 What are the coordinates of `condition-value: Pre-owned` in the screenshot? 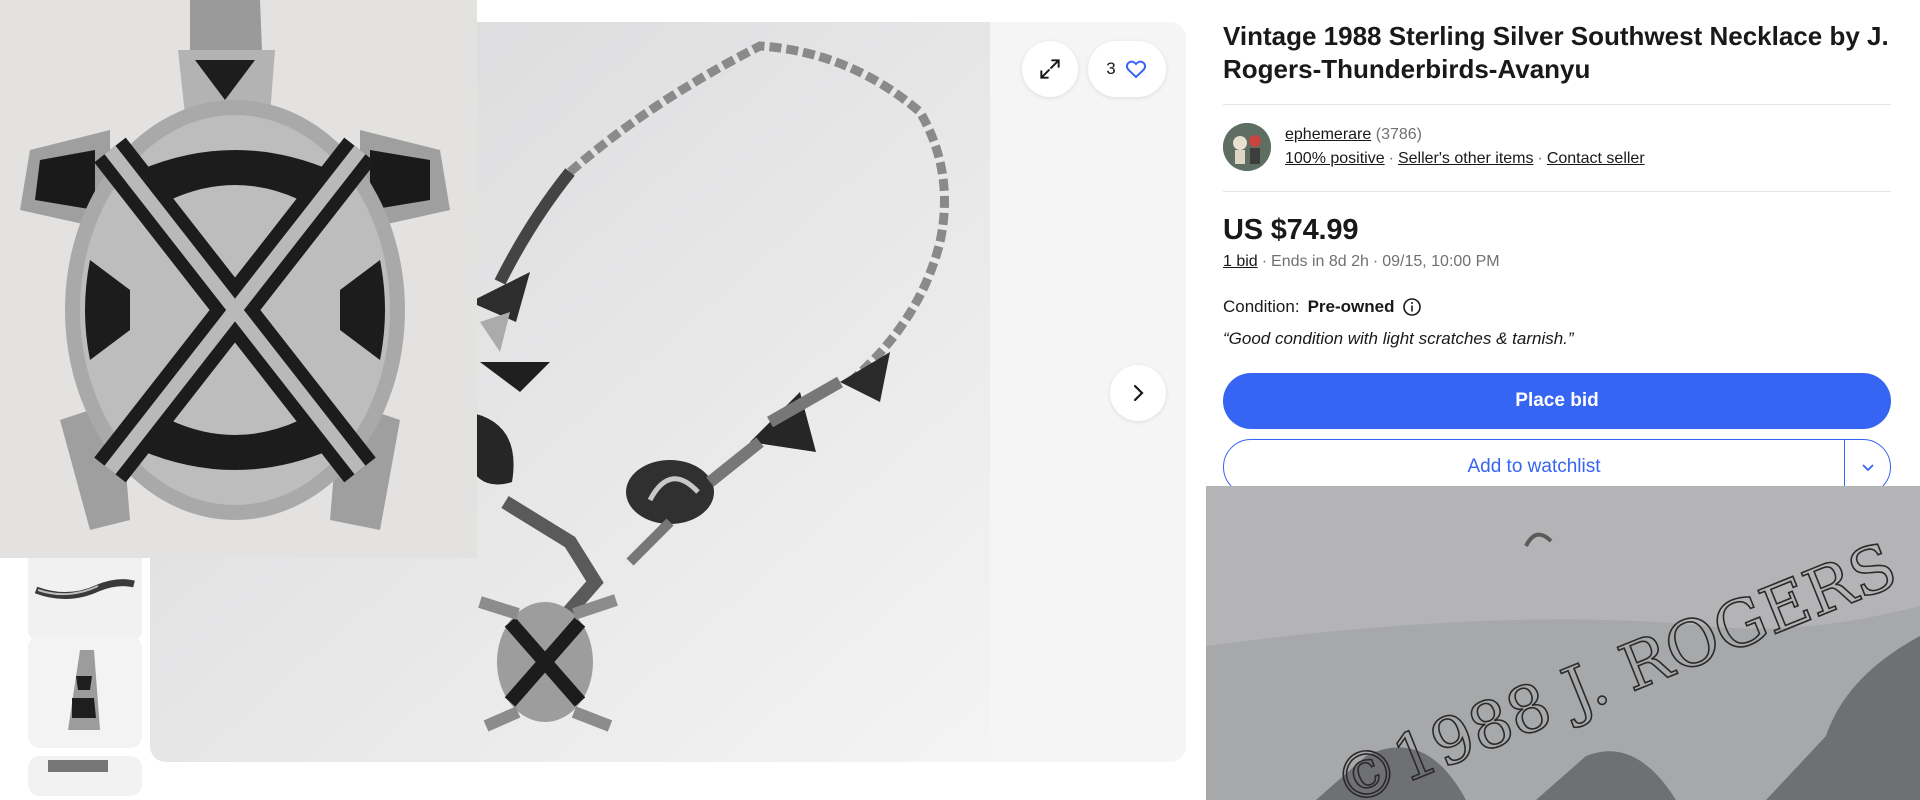 It's located at (1351, 306).